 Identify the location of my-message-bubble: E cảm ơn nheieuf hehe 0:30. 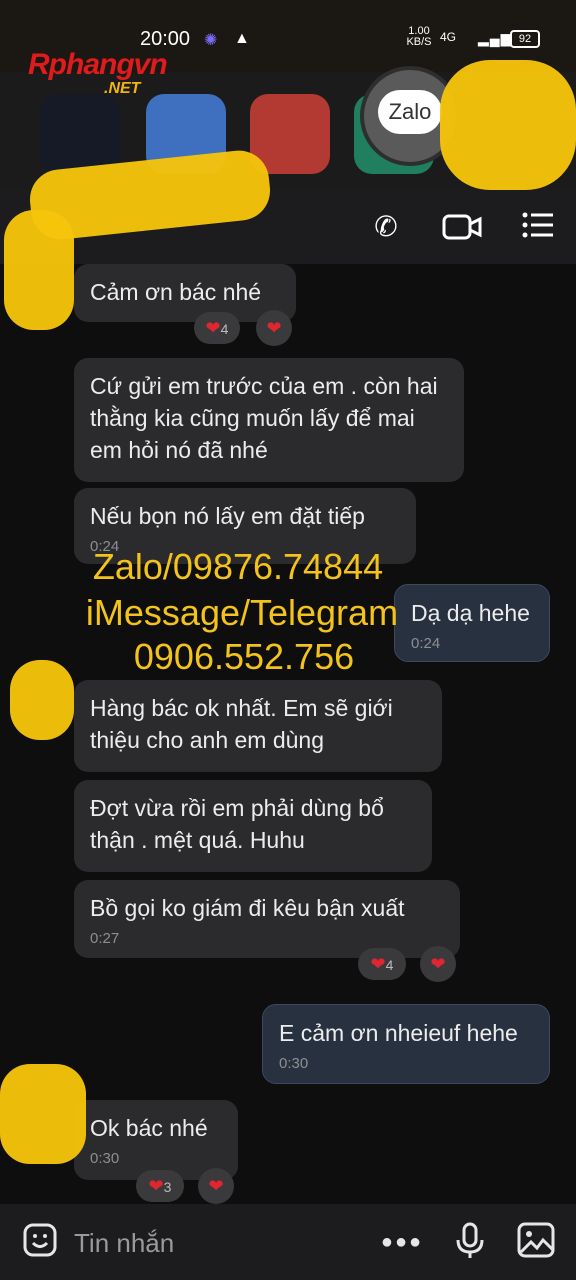
(406, 1044).